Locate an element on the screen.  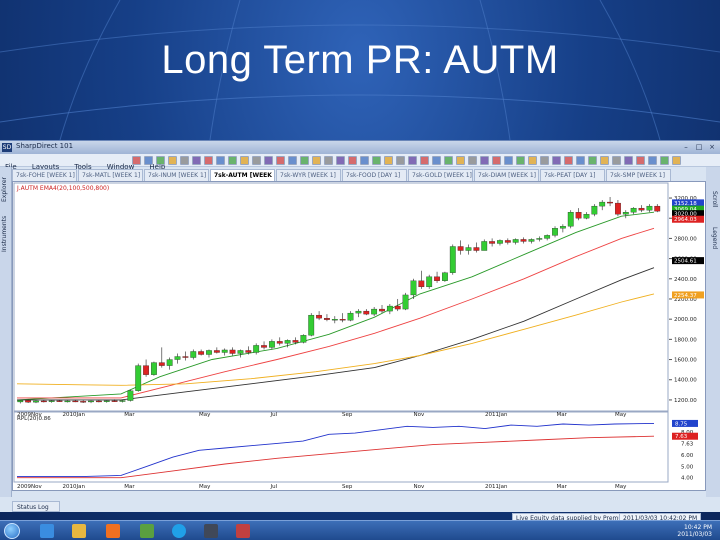
time-axis-label: Mar is located at coordinates (562, 415).